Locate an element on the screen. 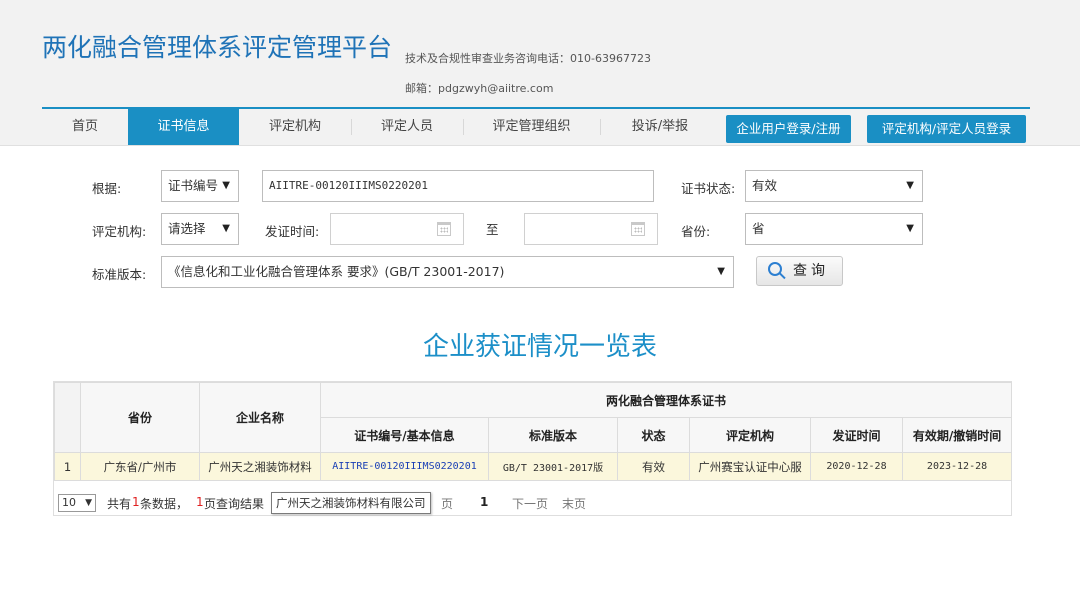  total-count: 1 is located at coordinates (136, 502).